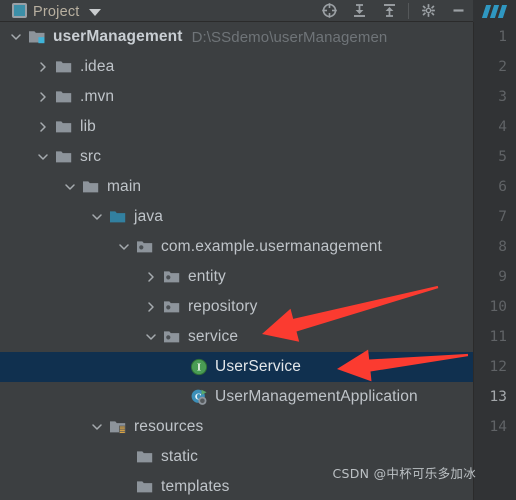  What do you see at coordinates (236, 11) in the screenshot?
I see `tool-window-header: Project` at bounding box center [236, 11].